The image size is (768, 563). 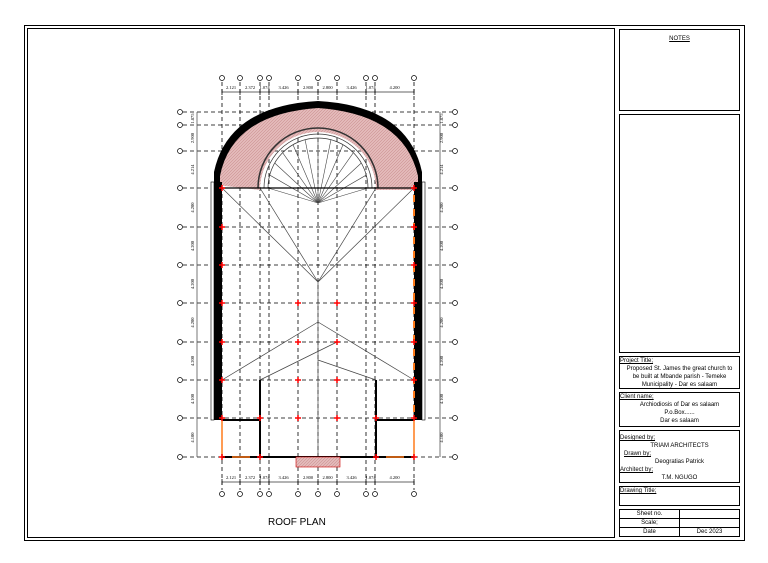 I want to click on dimension-label: 4.214, so click(x=441, y=169).